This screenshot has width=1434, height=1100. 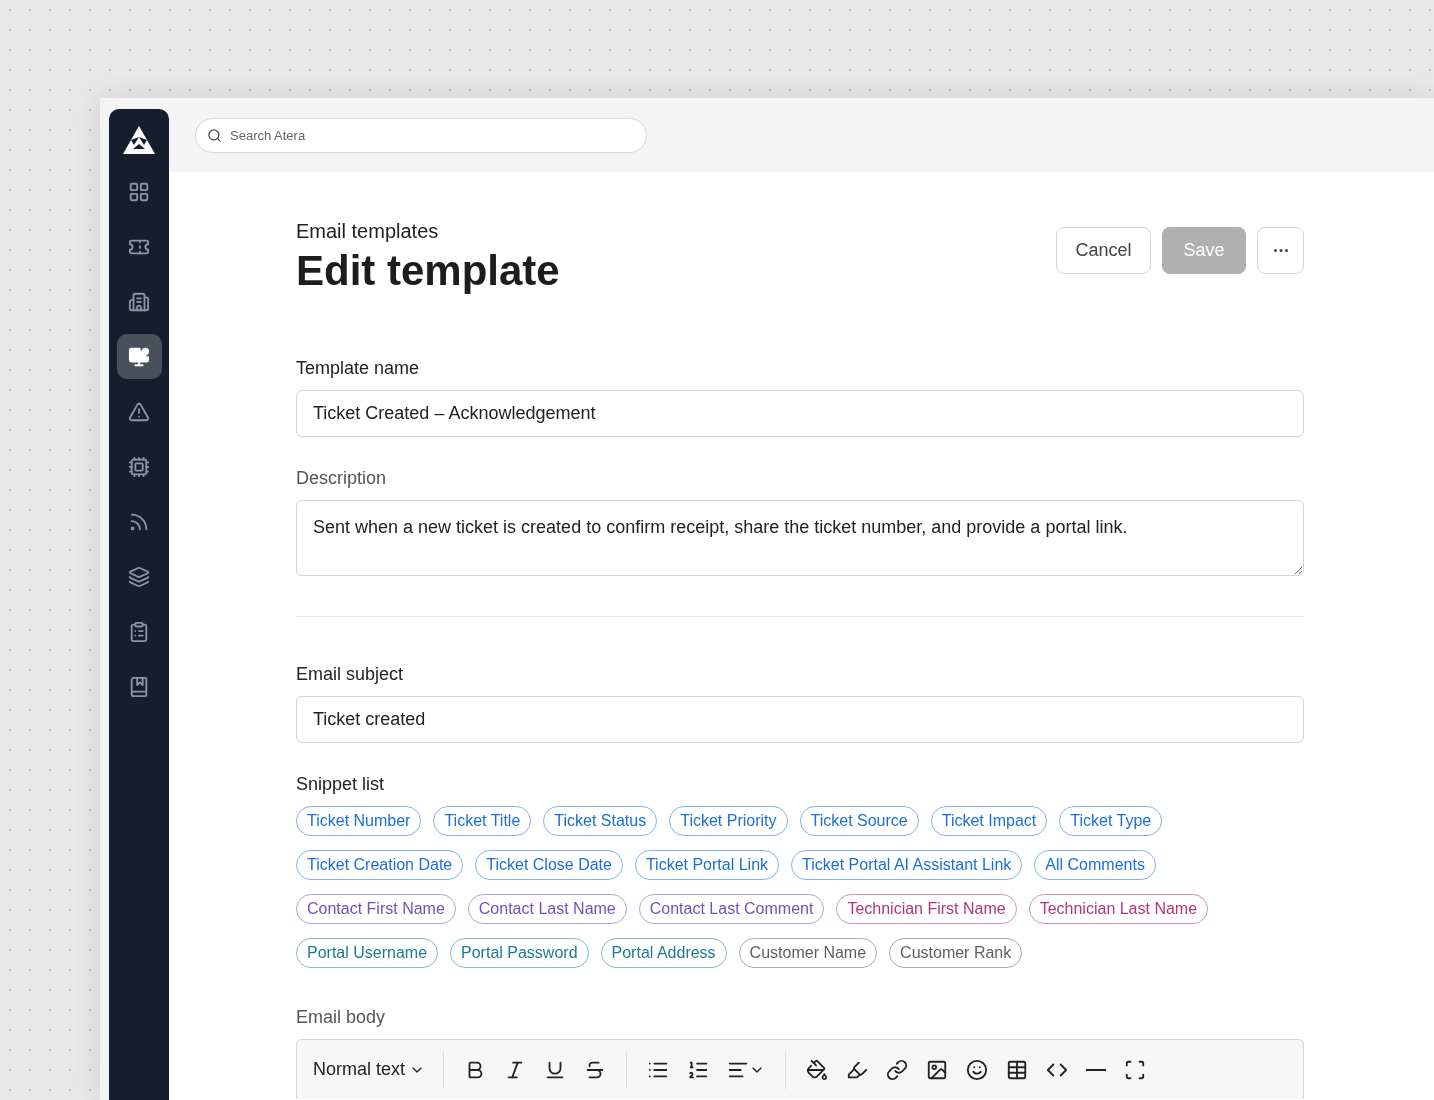 I want to click on search-icon, so click(x=214, y=135).